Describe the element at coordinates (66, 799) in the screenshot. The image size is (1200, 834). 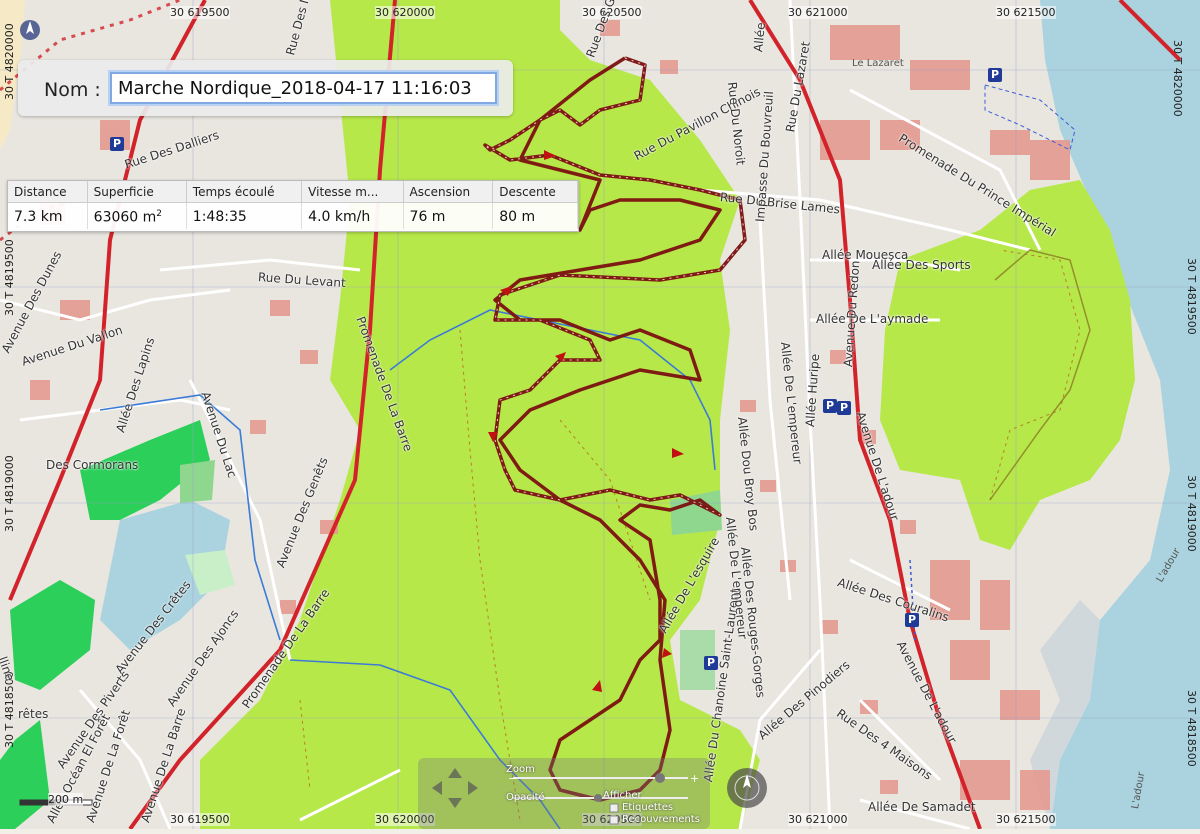
I see `scale-label: 200 m` at that location.